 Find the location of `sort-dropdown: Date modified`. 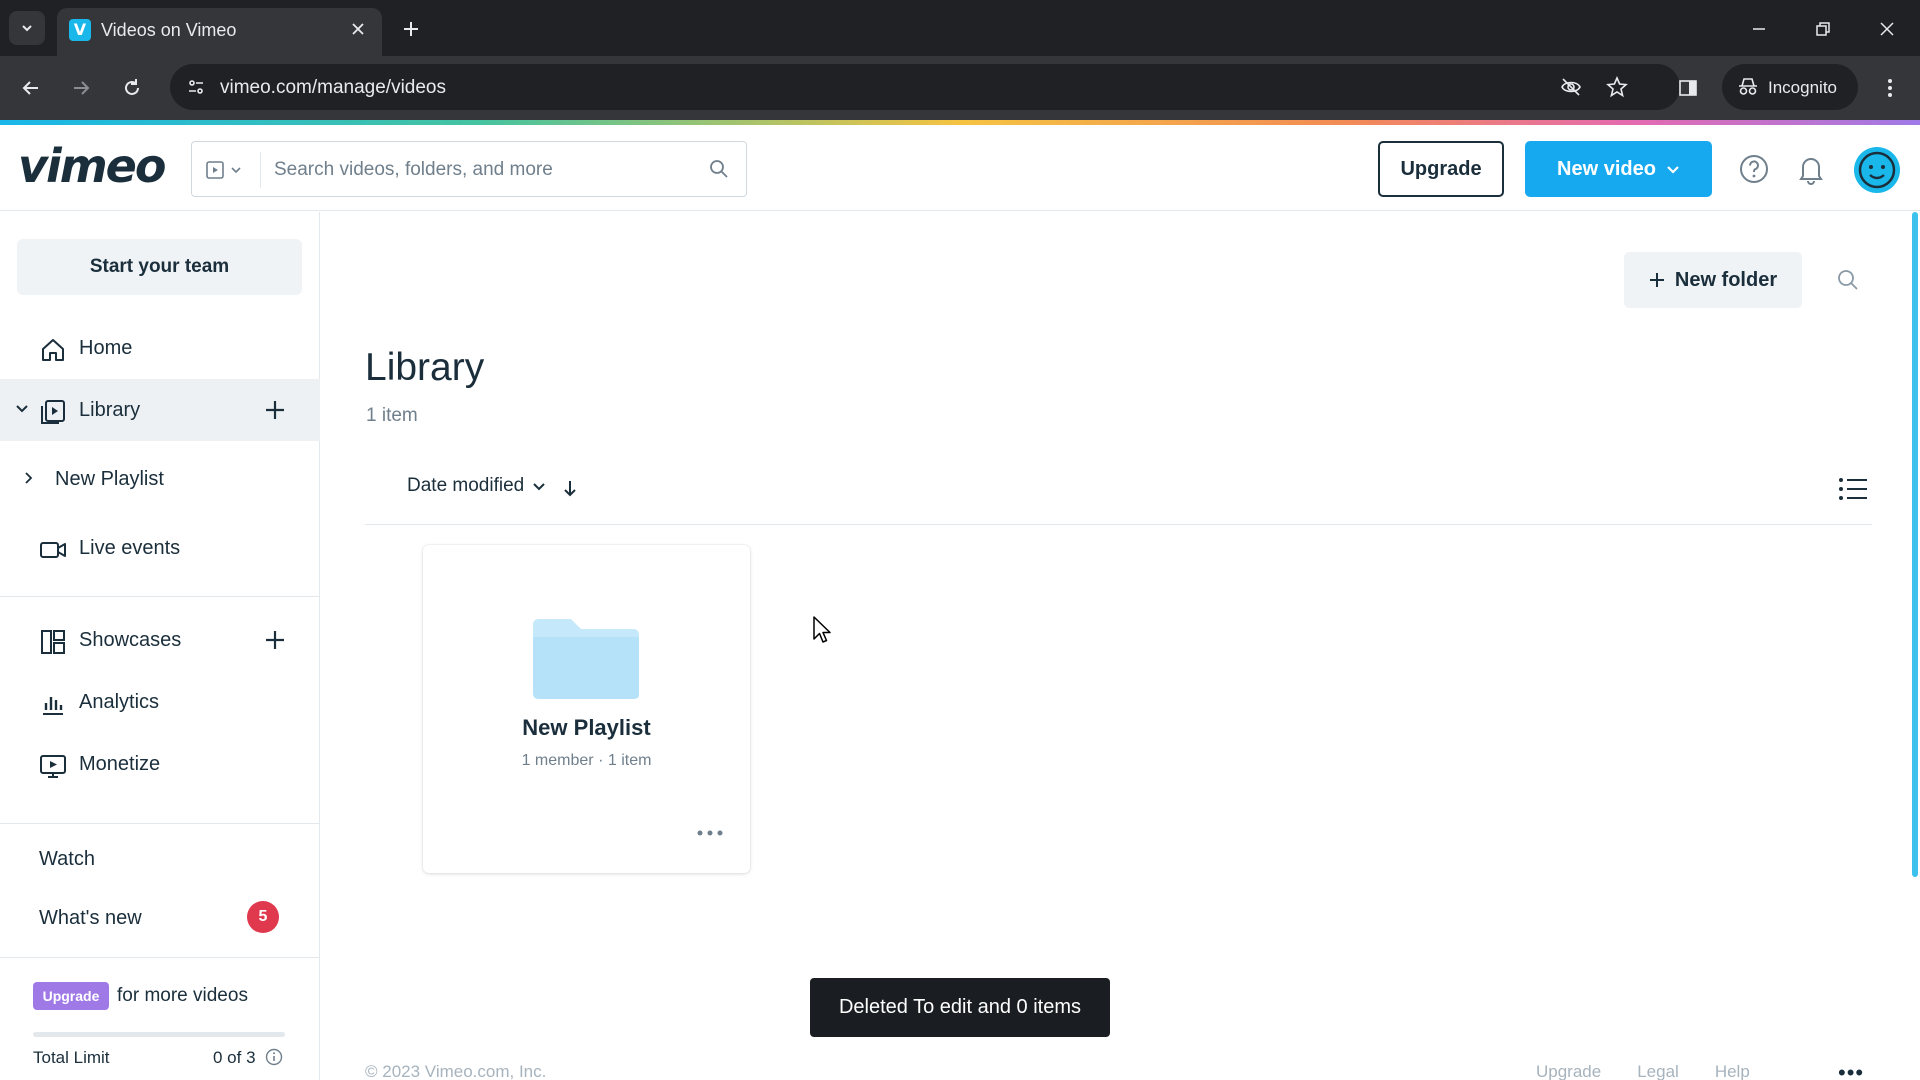

sort-dropdown: Date modified is located at coordinates (476, 486).